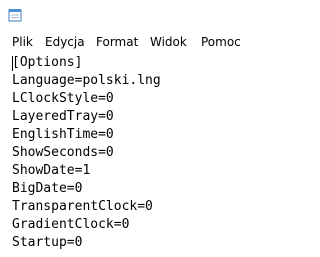  Describe the element at coordinates (15, 15) in the screenshot. I see `notepad-icon` at that location.